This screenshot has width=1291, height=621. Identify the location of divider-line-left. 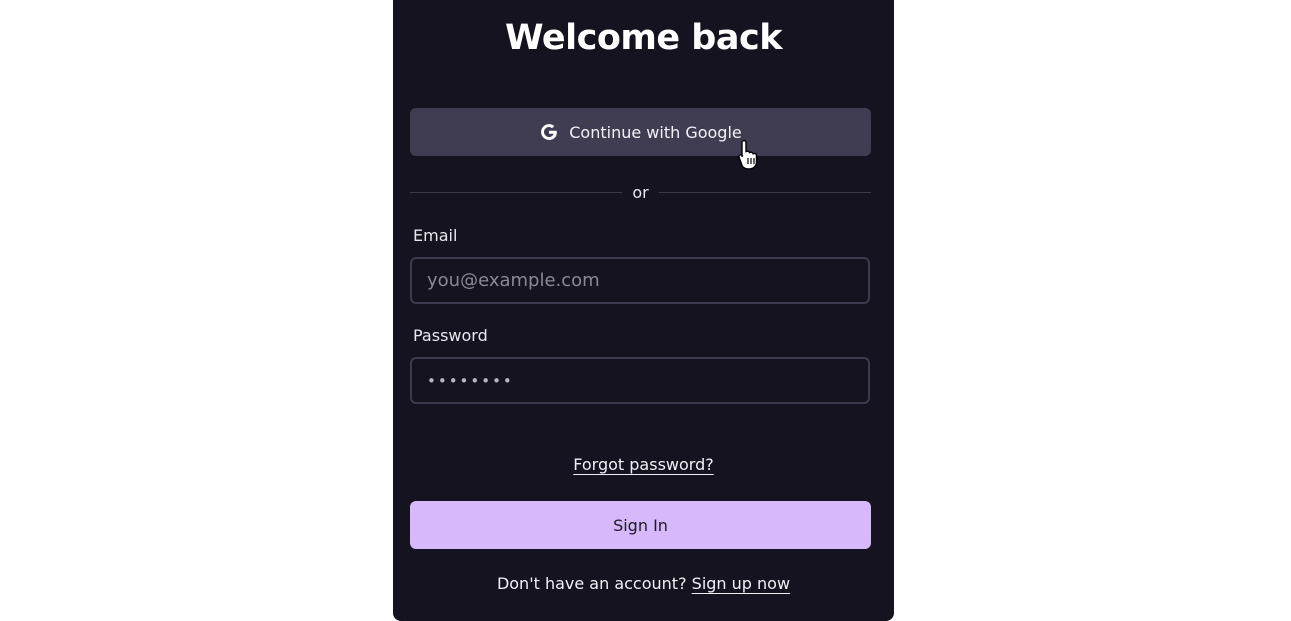
(516, 192).